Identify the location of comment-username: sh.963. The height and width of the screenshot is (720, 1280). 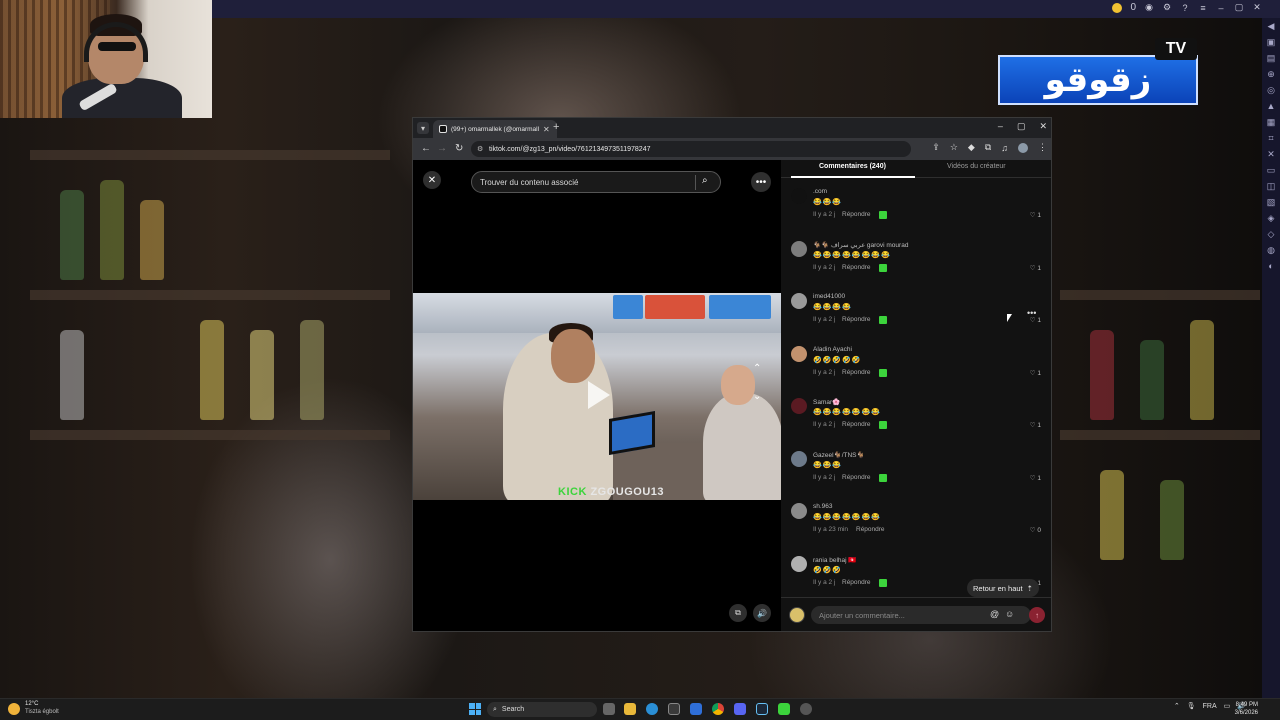
(823, 506).